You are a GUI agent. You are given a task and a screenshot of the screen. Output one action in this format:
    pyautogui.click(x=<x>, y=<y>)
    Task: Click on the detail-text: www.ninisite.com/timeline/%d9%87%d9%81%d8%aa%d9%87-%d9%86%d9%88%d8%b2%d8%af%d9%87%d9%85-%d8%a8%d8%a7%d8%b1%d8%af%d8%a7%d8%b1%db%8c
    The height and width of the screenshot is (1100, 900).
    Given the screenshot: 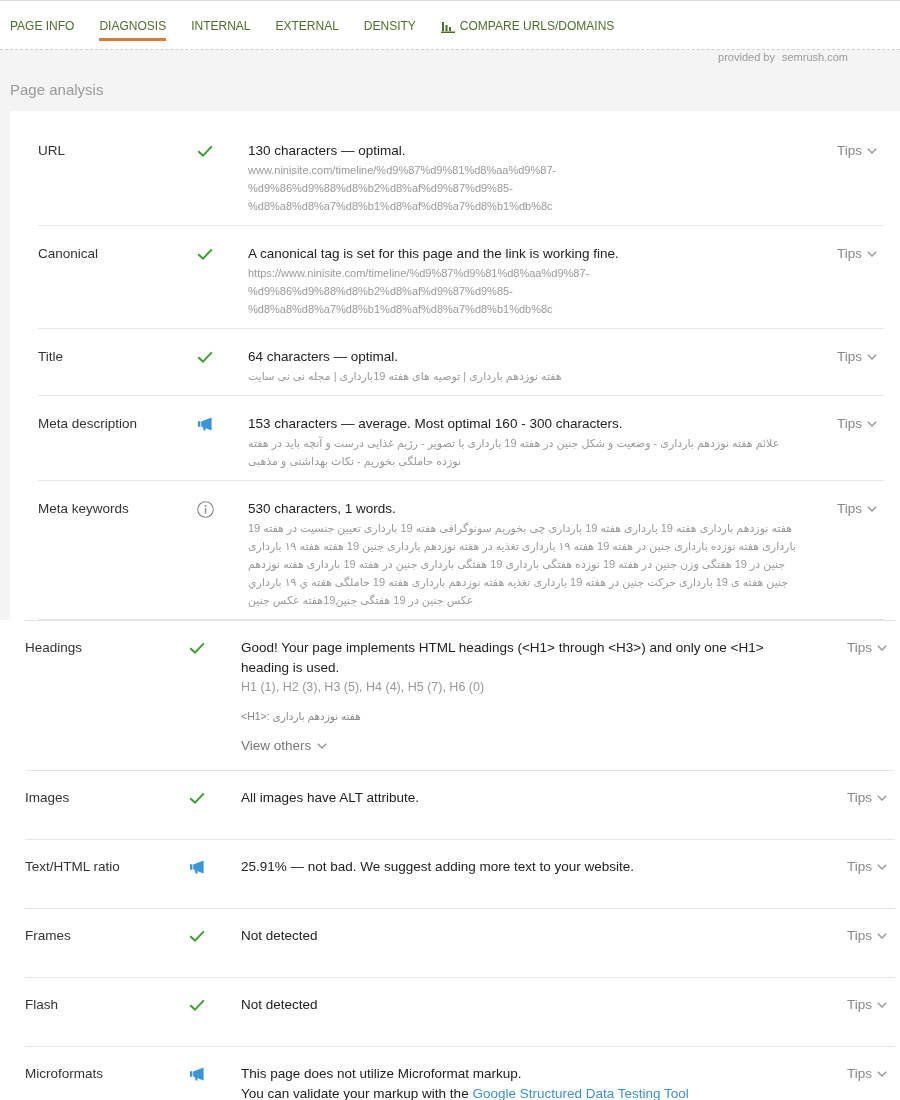 What is the action you would take?
    pyautogui.click(x=403, y=188)
    